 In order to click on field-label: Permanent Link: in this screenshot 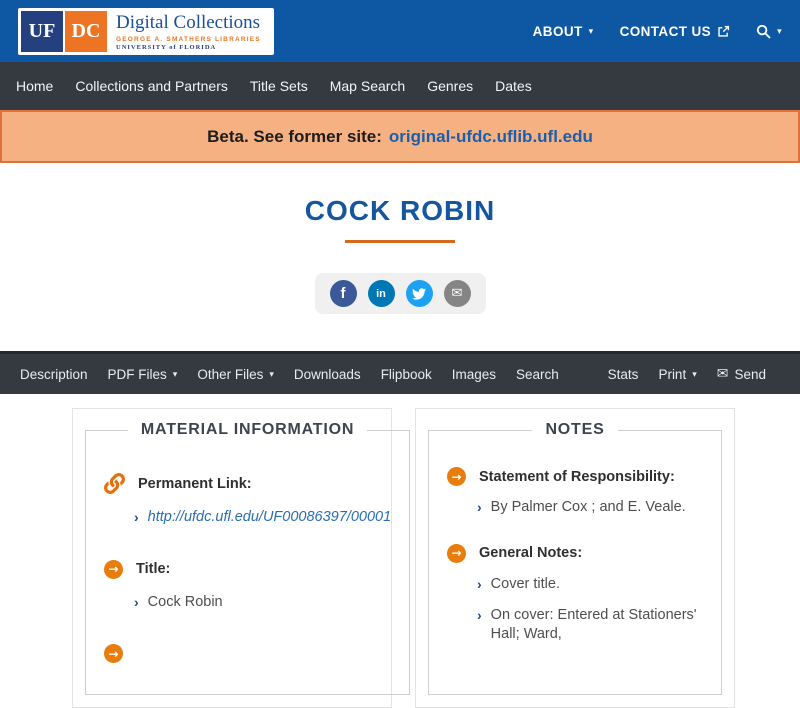, I will do `click(195, 483)`.